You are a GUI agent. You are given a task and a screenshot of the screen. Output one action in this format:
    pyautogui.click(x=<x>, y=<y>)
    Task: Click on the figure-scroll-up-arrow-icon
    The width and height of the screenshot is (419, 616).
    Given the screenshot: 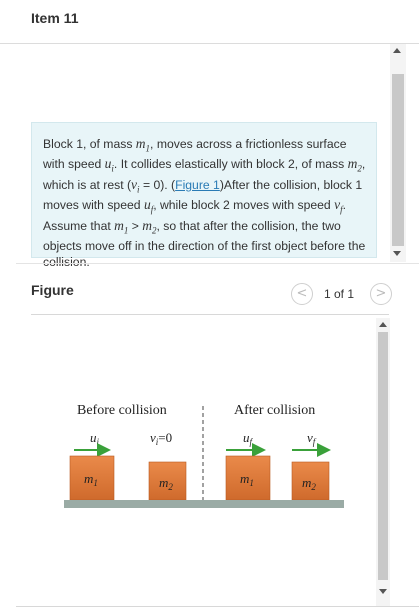 What is the action you would take?
    pyautogui.click(x=383, y=324)
    